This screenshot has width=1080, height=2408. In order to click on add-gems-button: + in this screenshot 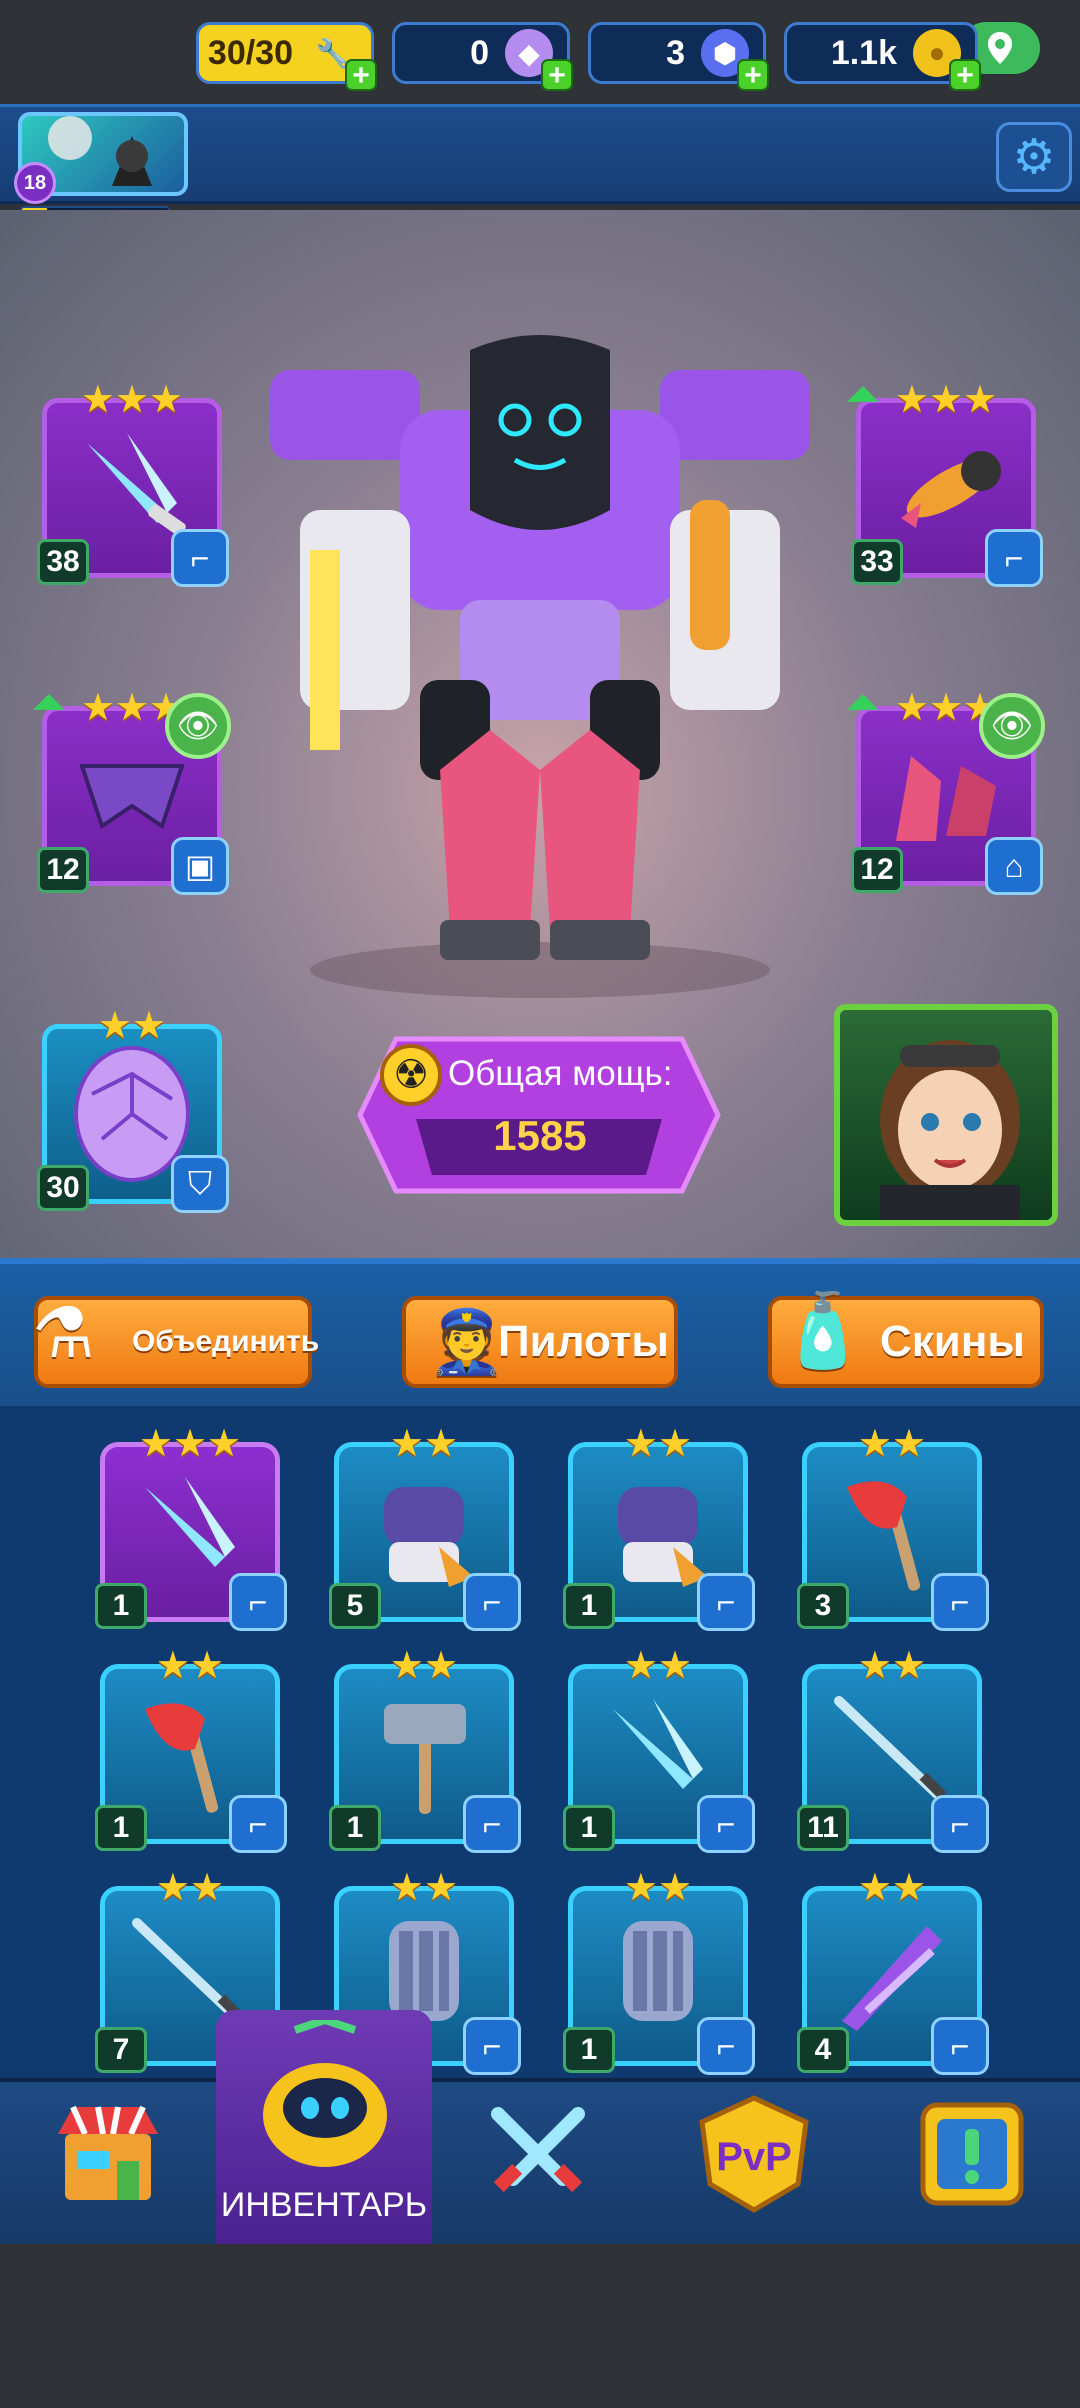, I will do `click(557, 75)`.